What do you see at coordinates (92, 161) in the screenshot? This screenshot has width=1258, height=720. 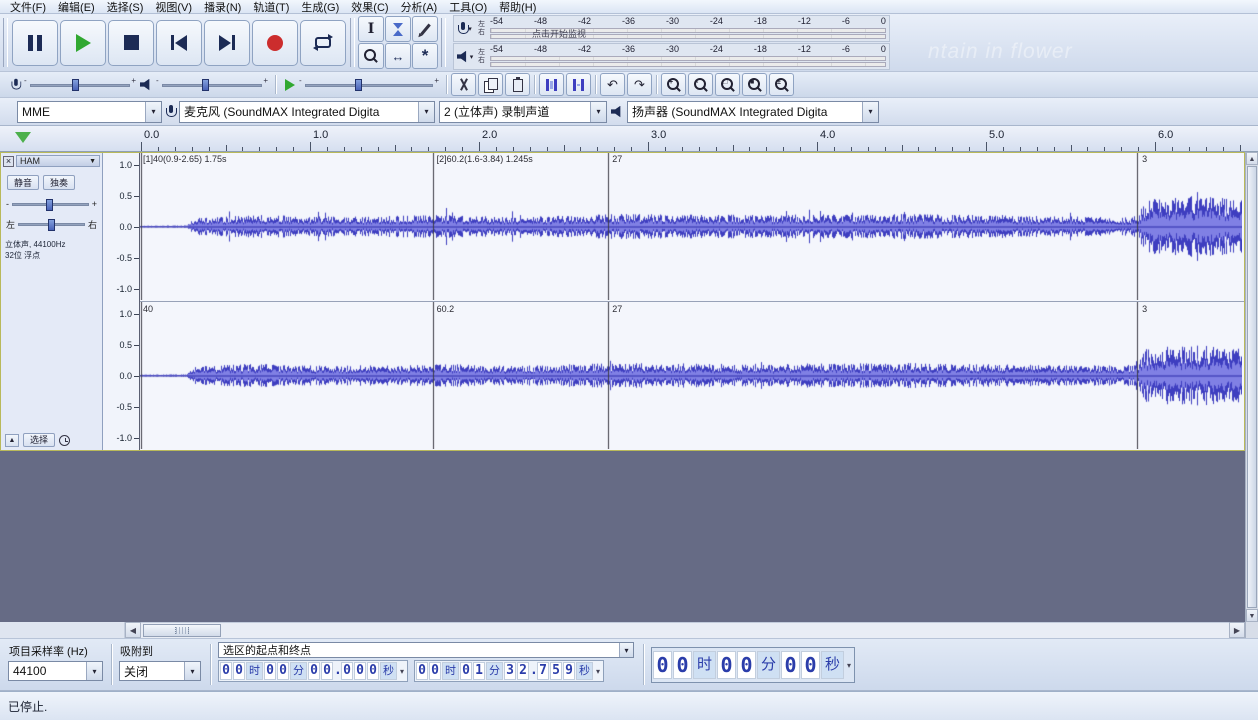 I see `track-menu-icon: ▼` at bounding box center [92, 161].